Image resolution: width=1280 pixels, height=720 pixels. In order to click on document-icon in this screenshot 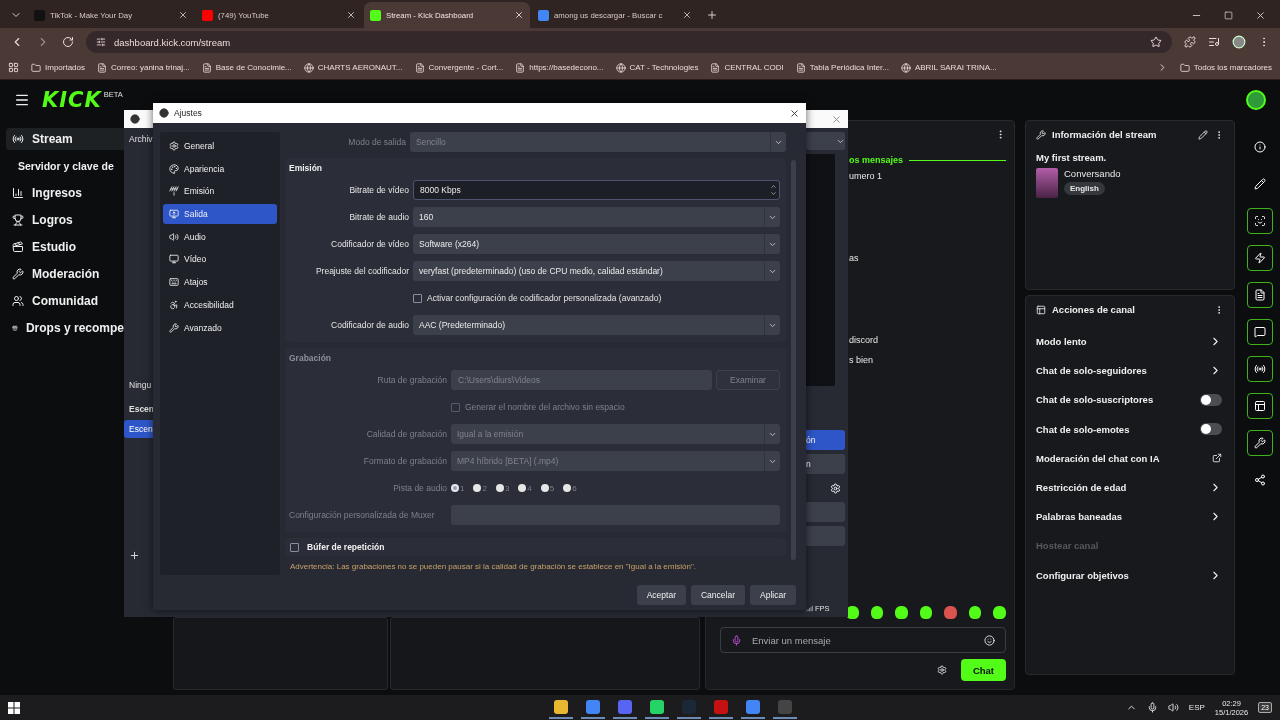, I will do `click(1260, 295)`.